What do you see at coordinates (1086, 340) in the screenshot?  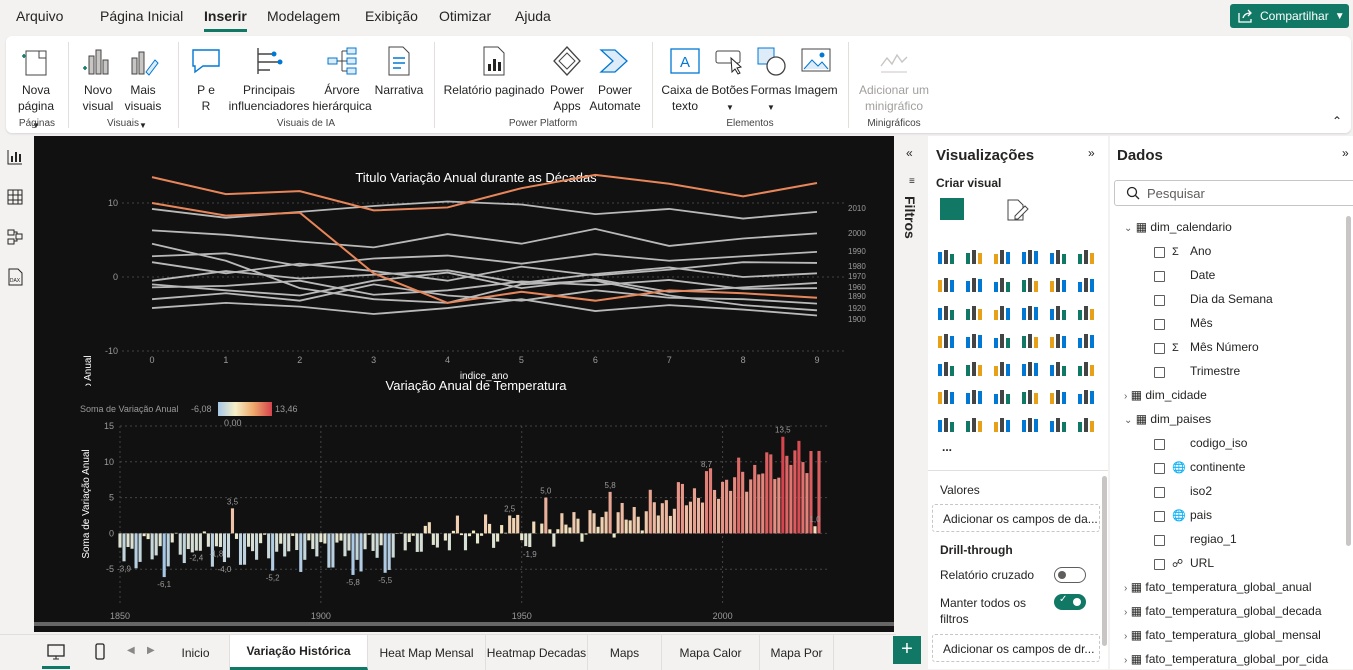 I see `card-visual-icon` at bounding box center [1086, 340].